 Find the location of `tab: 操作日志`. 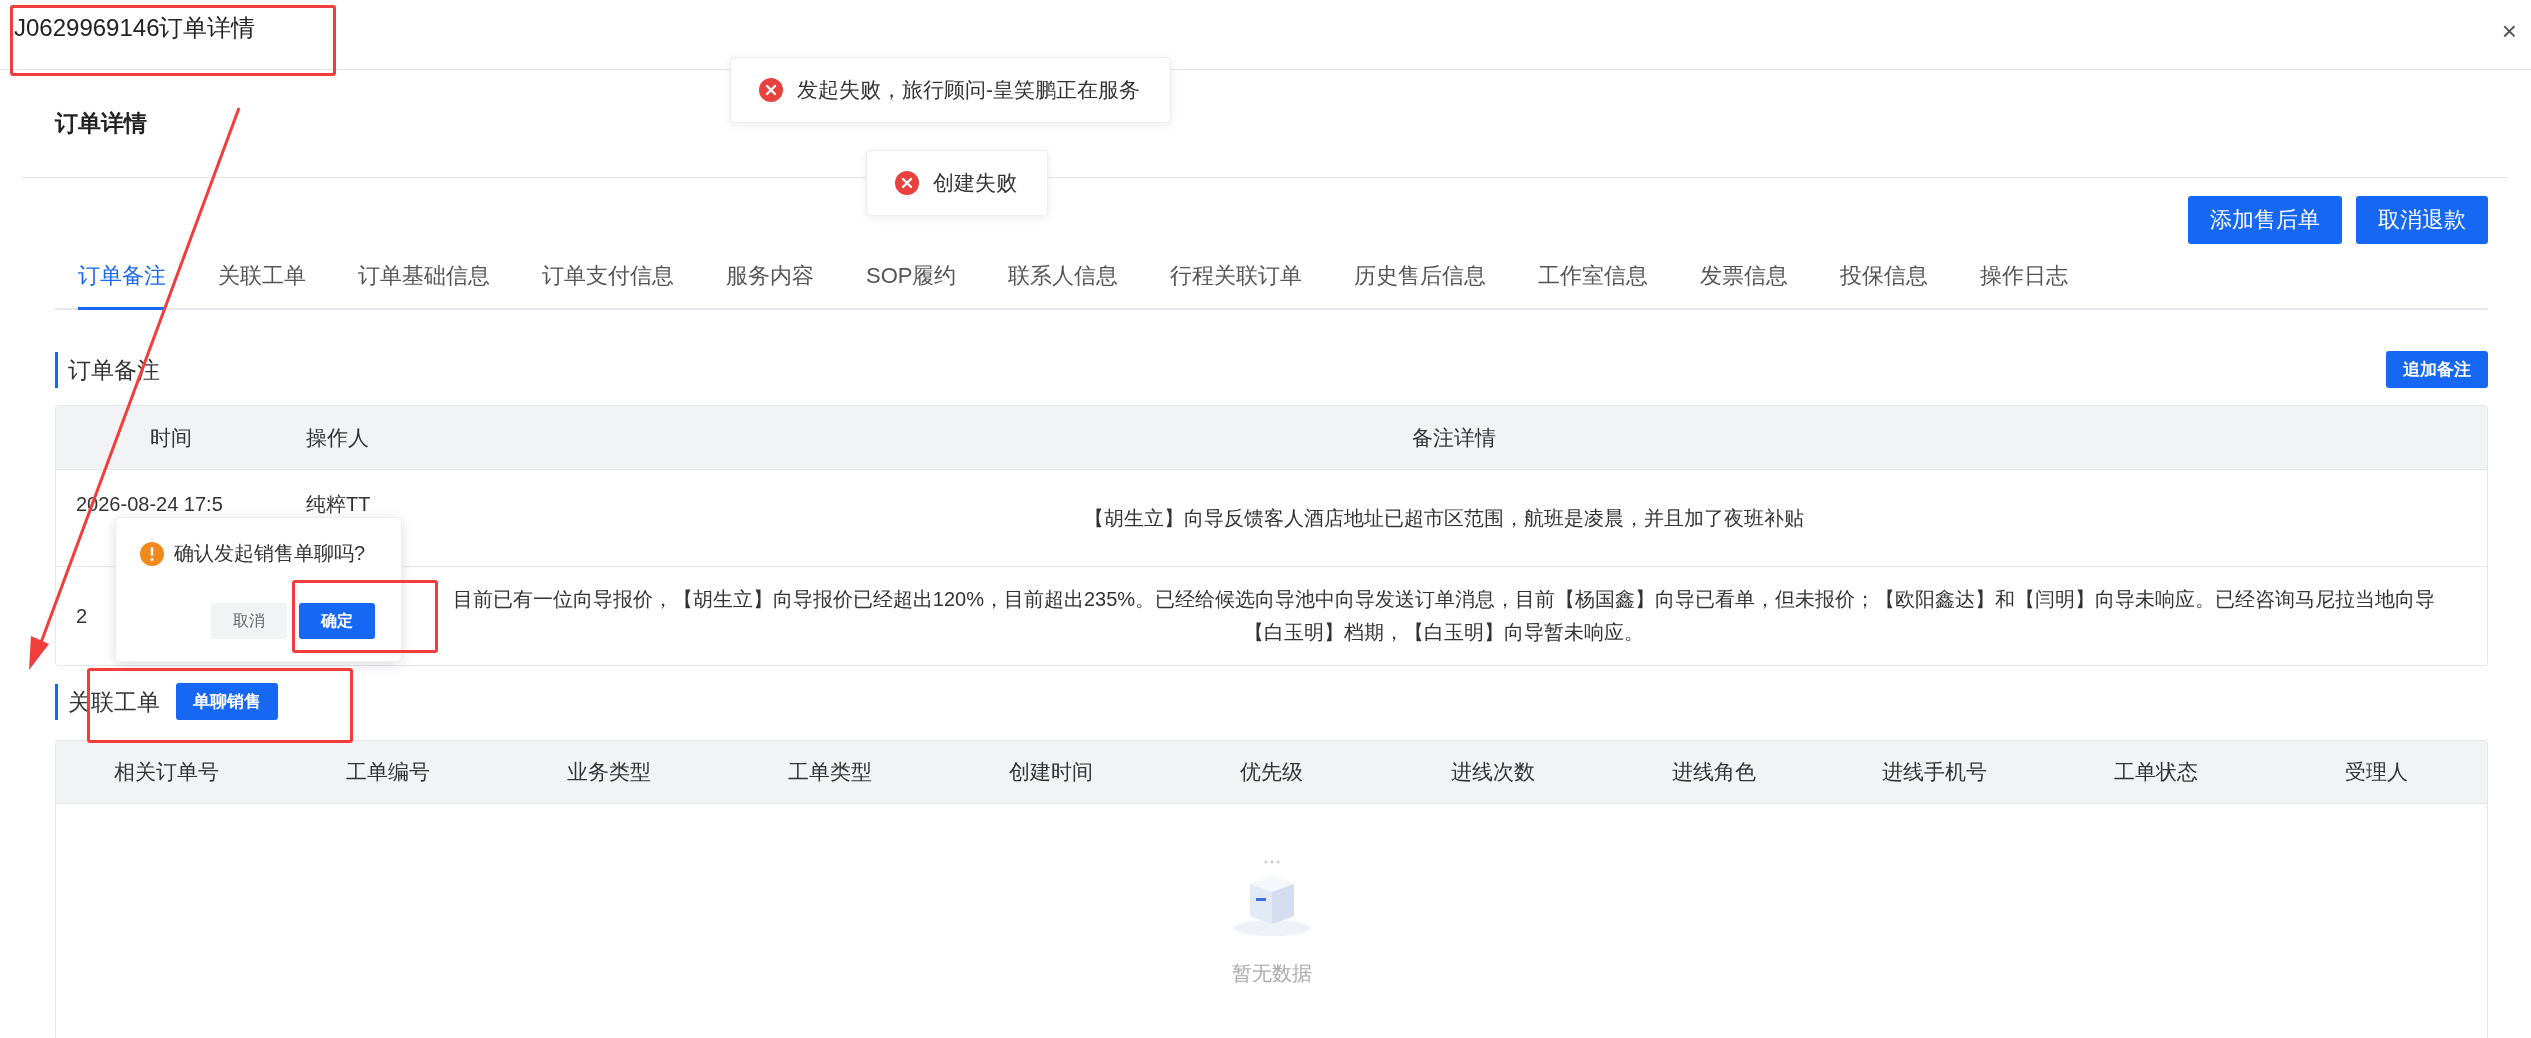

tab: 操作日志 is located at coordinates (2024, 277).